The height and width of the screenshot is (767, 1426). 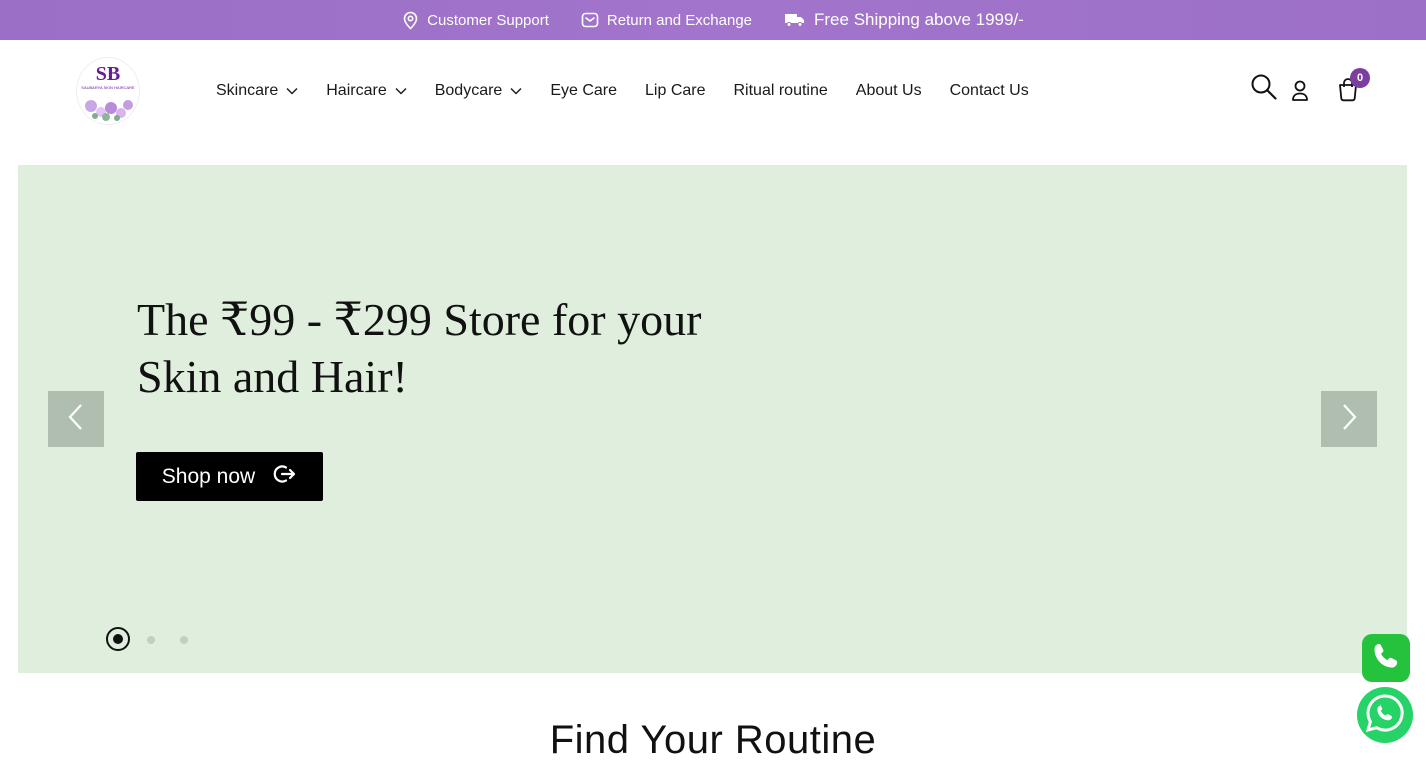 I want to click on chevron-right-icon, so click(x=1349, y=419).